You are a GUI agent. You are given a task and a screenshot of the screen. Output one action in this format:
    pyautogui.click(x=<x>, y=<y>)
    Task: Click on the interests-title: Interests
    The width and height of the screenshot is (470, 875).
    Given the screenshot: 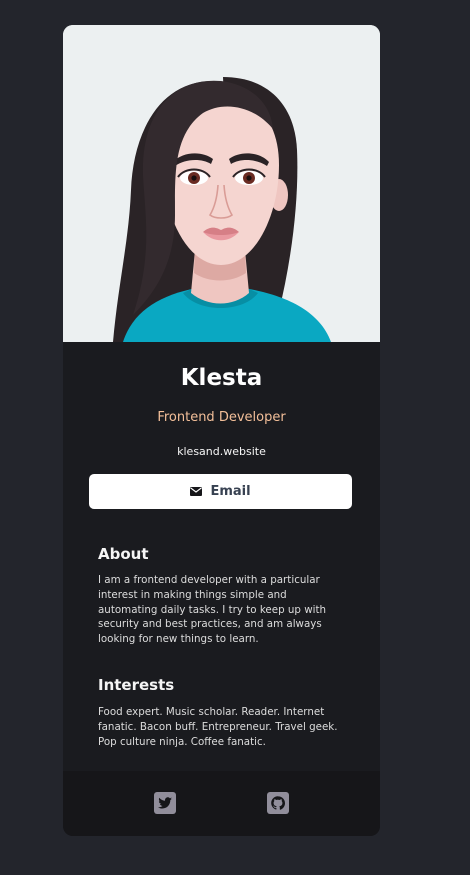 What is the action you would take?
    pyautogui.click(x=136, y=685)
    